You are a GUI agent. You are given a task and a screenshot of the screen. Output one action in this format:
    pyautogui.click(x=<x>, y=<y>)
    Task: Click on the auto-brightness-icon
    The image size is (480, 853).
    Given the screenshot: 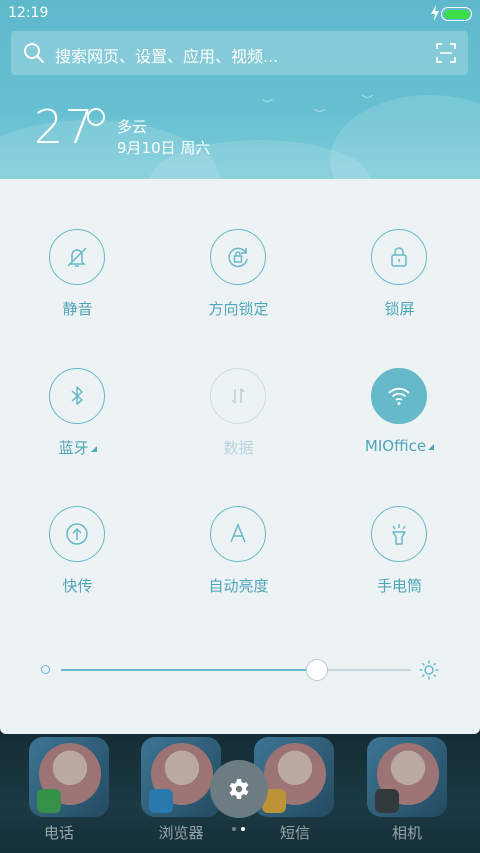 What is the action you would take?
    pyautogui.click(x=238, y=533)
    